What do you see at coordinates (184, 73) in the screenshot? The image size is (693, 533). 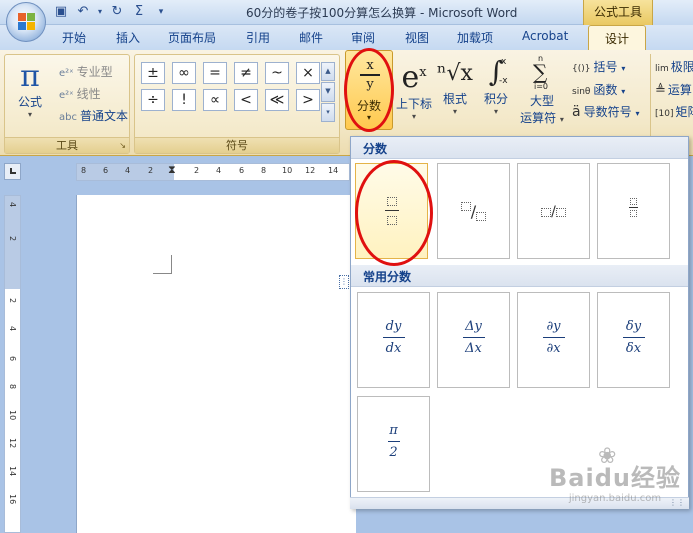 I see `symbol-infinity: ∞` at bounding box center [184, 73].